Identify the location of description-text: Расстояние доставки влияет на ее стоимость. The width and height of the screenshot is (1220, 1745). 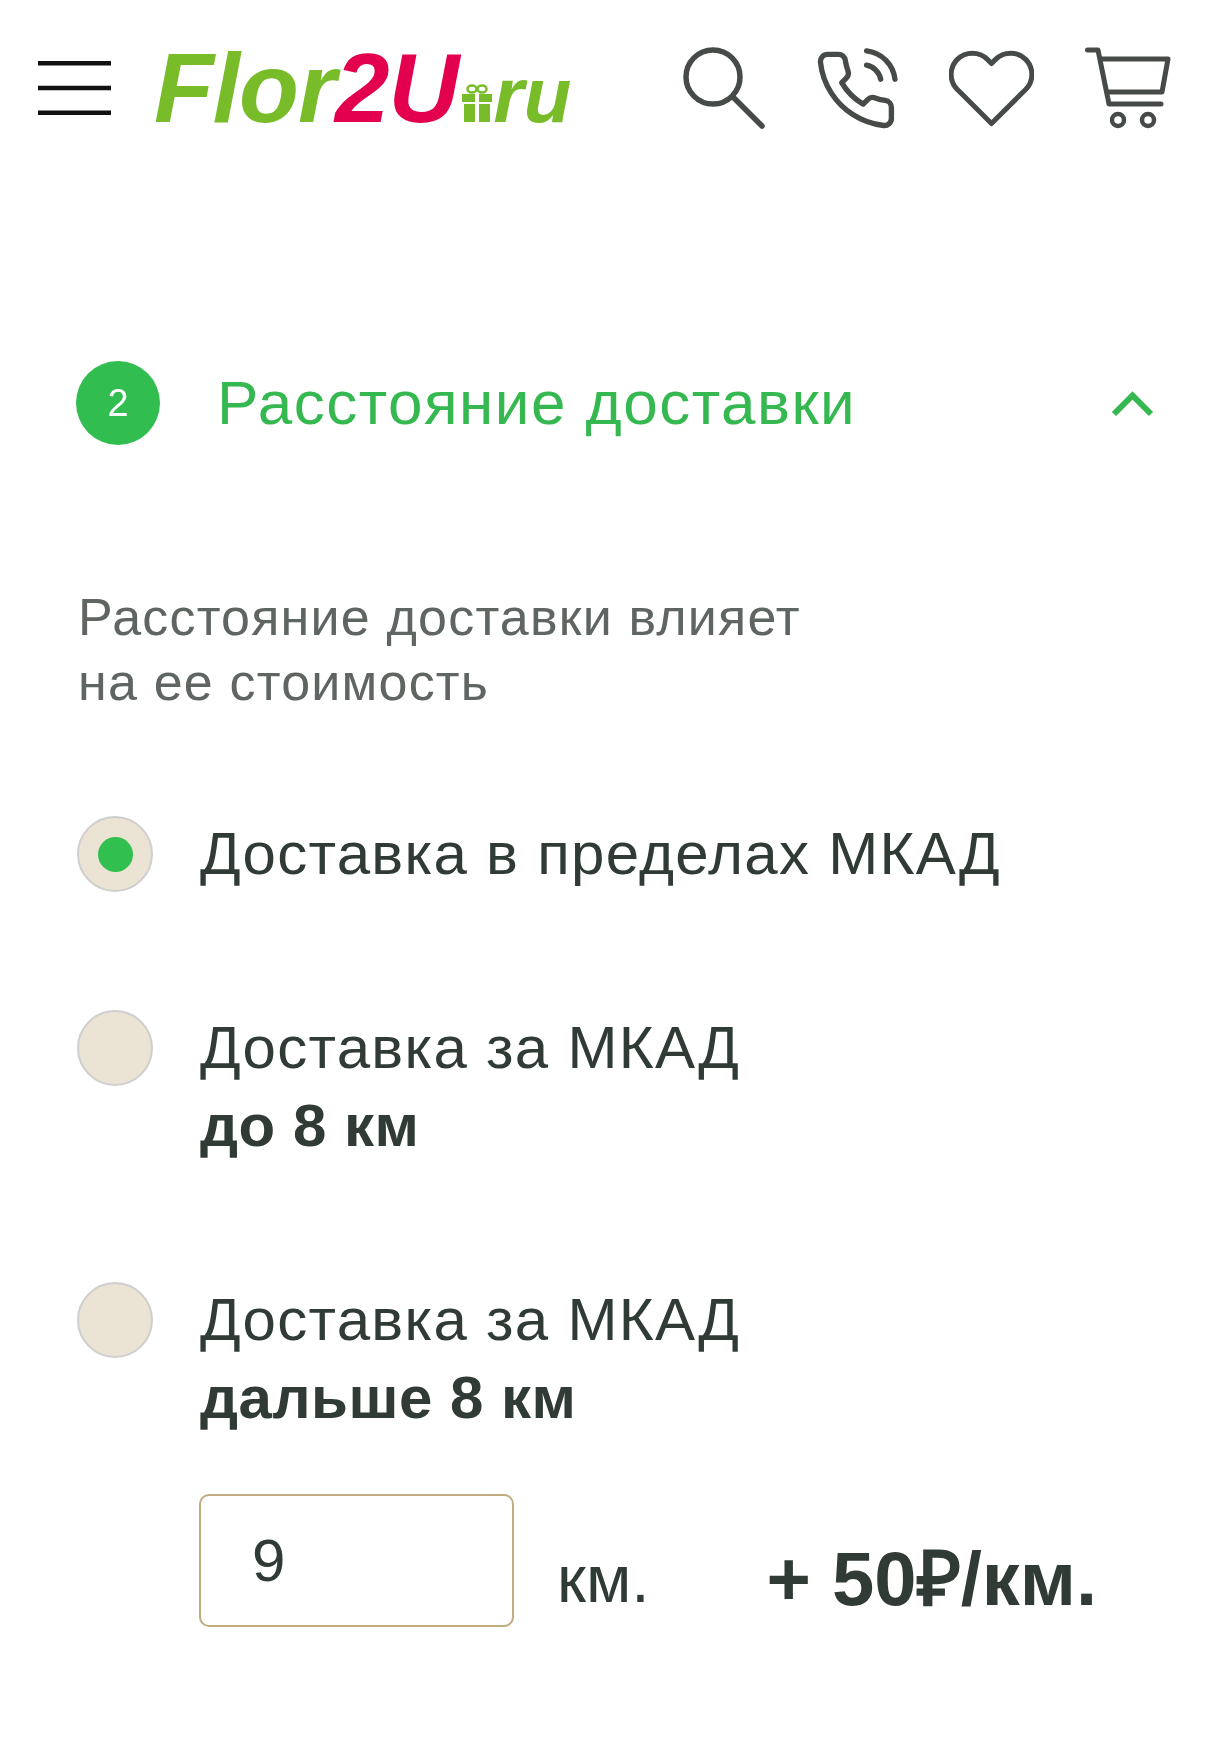
(440, 650).